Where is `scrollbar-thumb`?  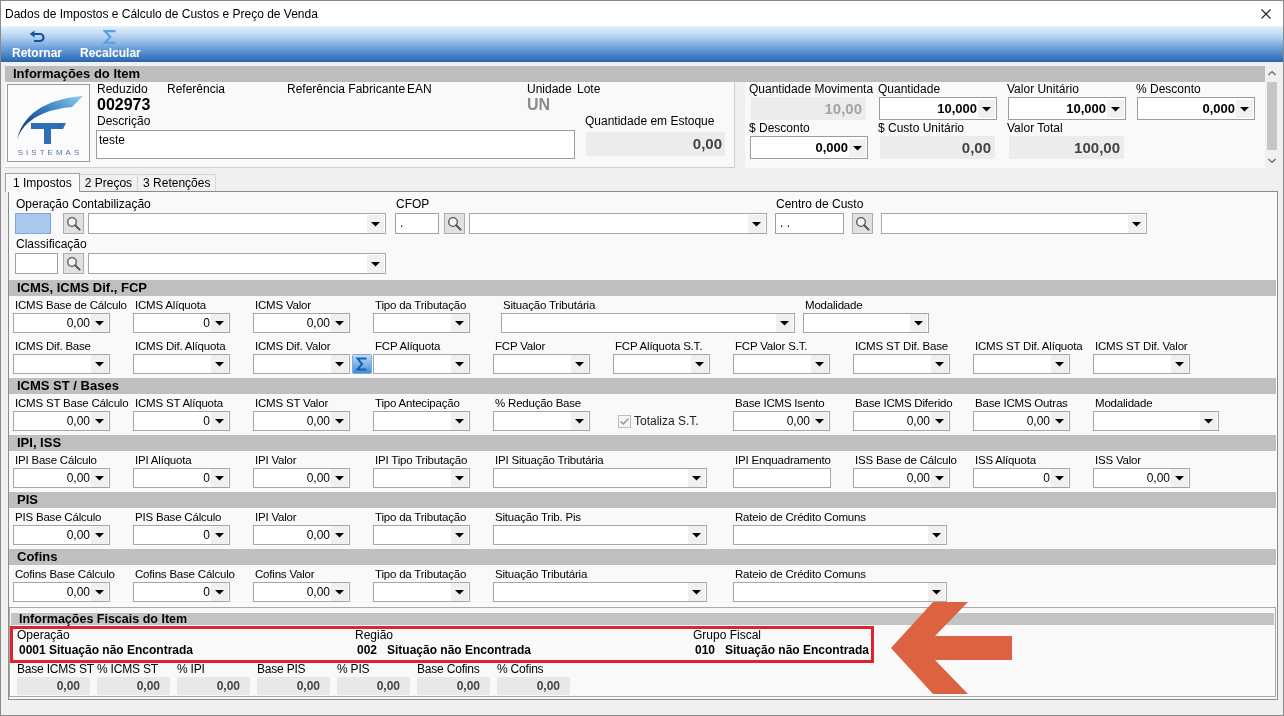 scrollbar-thumb is located at coordinates (1272, 116).